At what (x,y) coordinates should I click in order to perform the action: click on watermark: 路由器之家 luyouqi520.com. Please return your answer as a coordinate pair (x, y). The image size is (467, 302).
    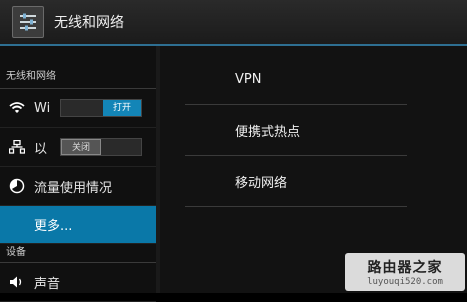
    Looking at the image, I should click on (405, 272).